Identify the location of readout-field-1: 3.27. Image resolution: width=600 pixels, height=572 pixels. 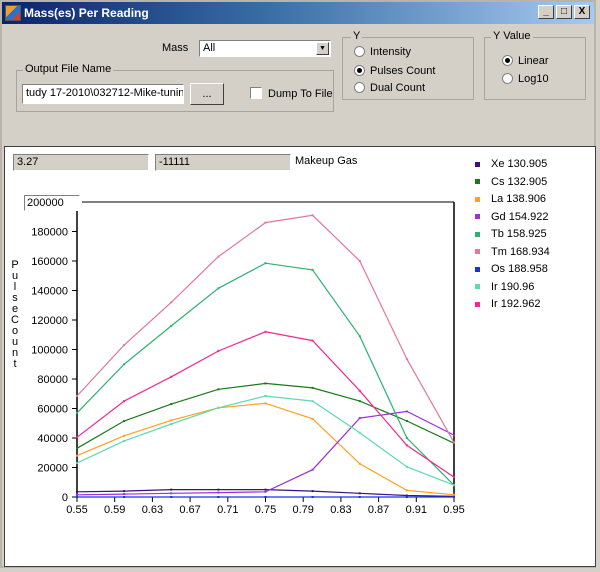
(81, 162).